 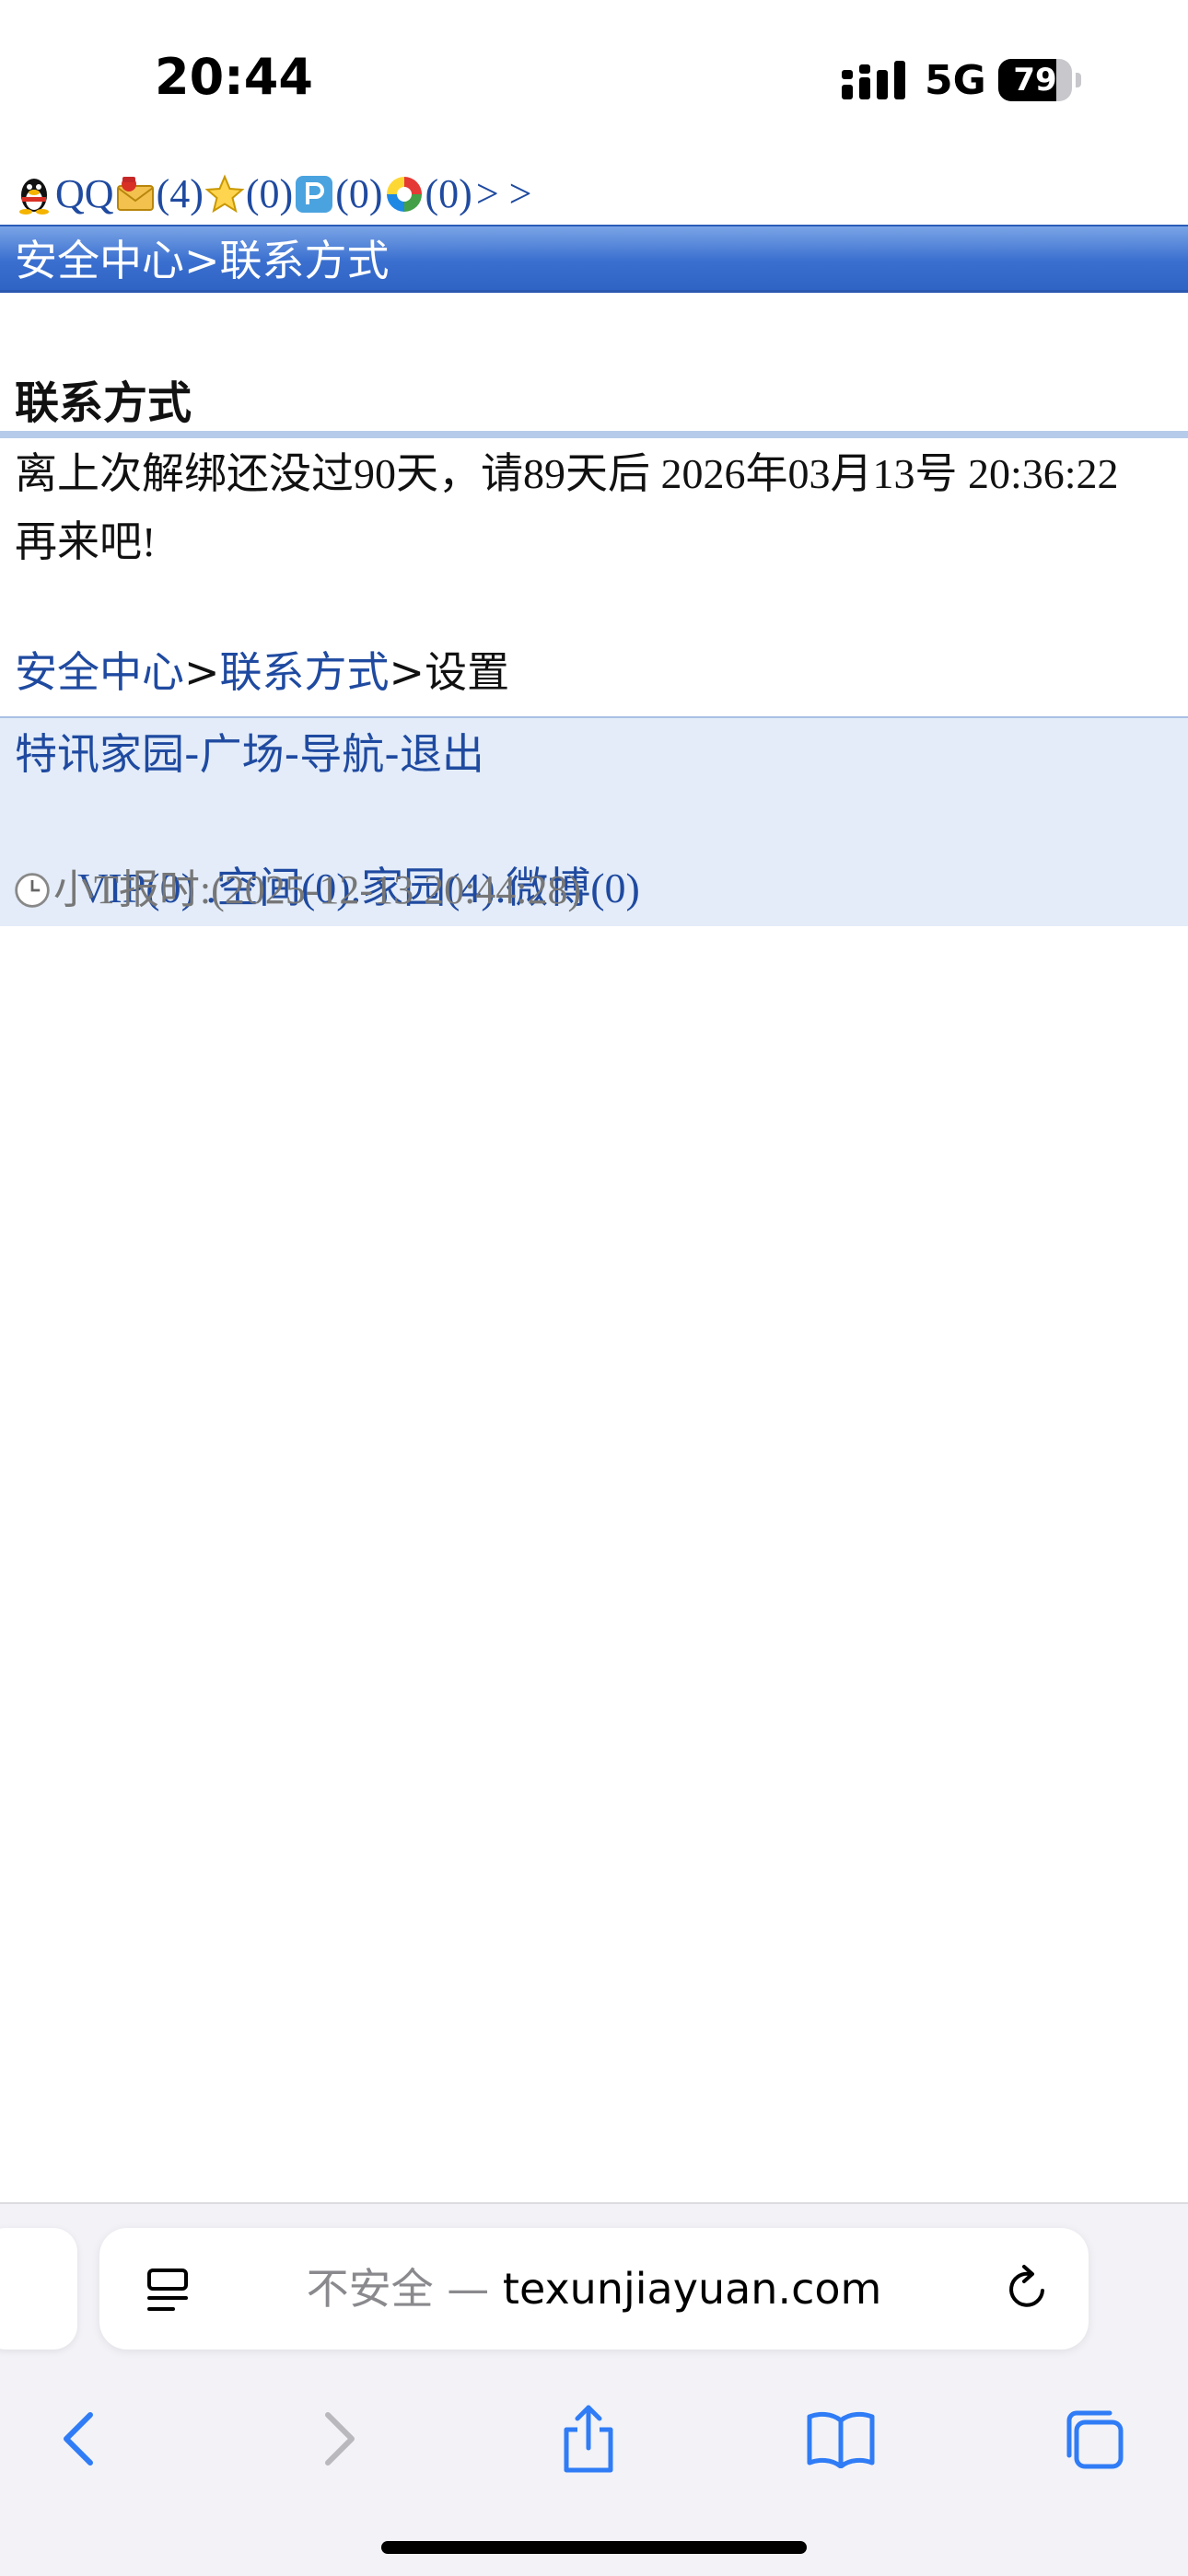 I want to click on book-icon, so click(x=841, y=2439).